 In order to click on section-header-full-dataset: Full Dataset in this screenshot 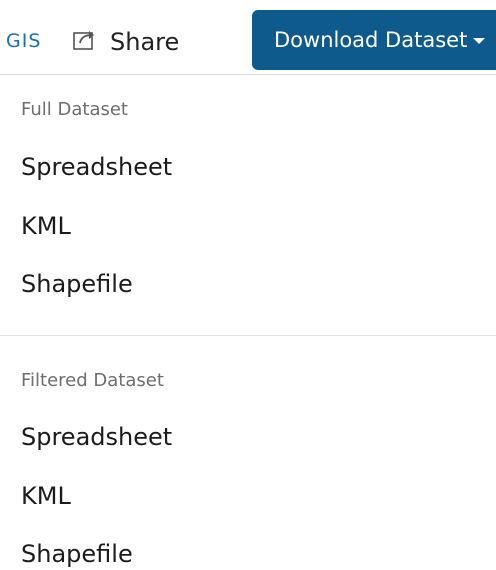, I will do `click(74, 109)`.